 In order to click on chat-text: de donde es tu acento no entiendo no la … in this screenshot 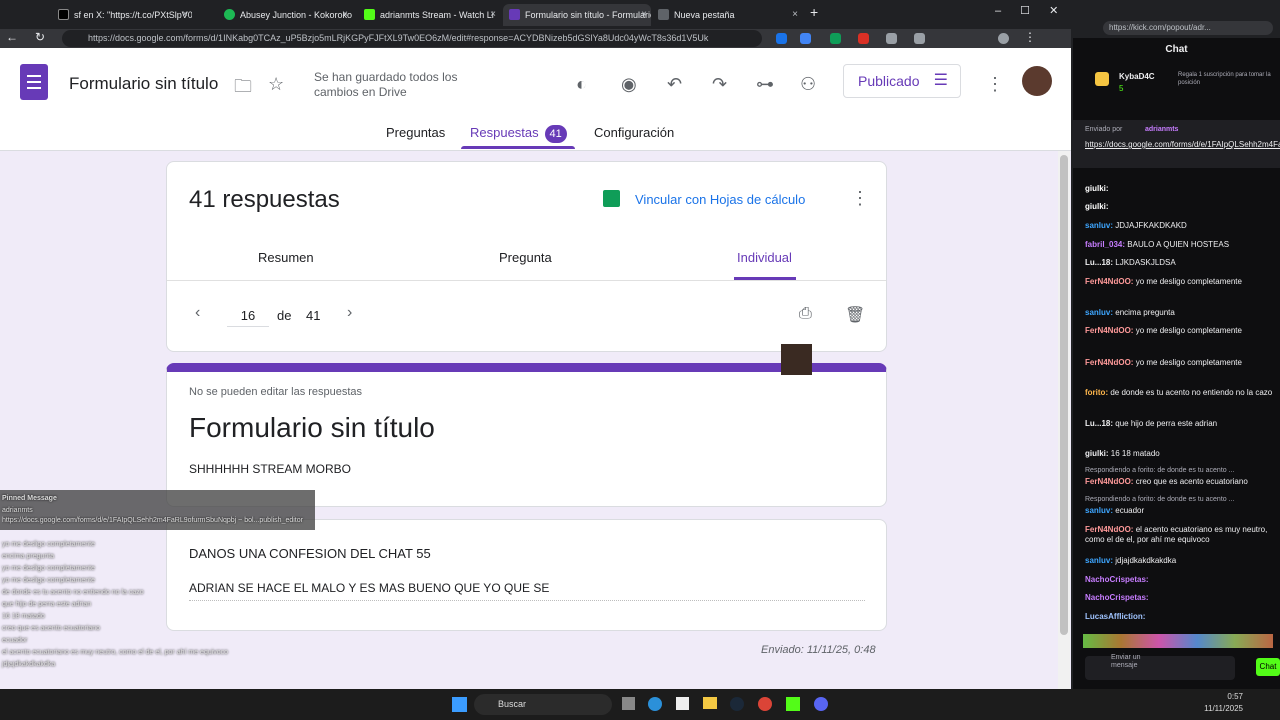, I will do `click(1191, 392)`.